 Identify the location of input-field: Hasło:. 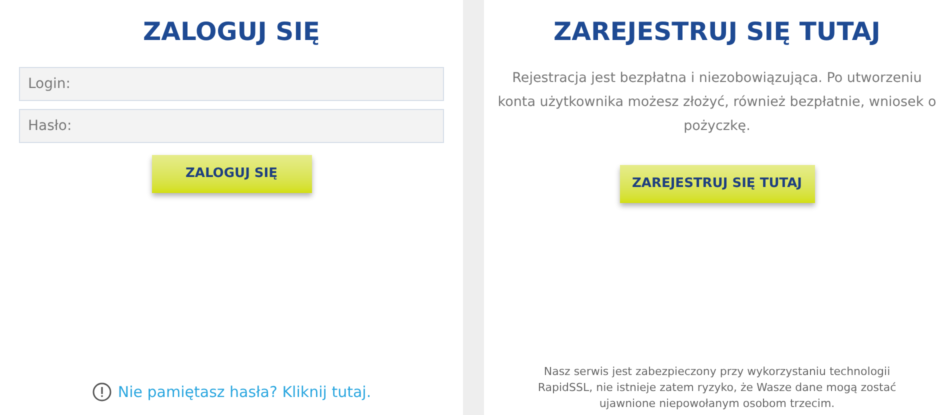
(231, 126).